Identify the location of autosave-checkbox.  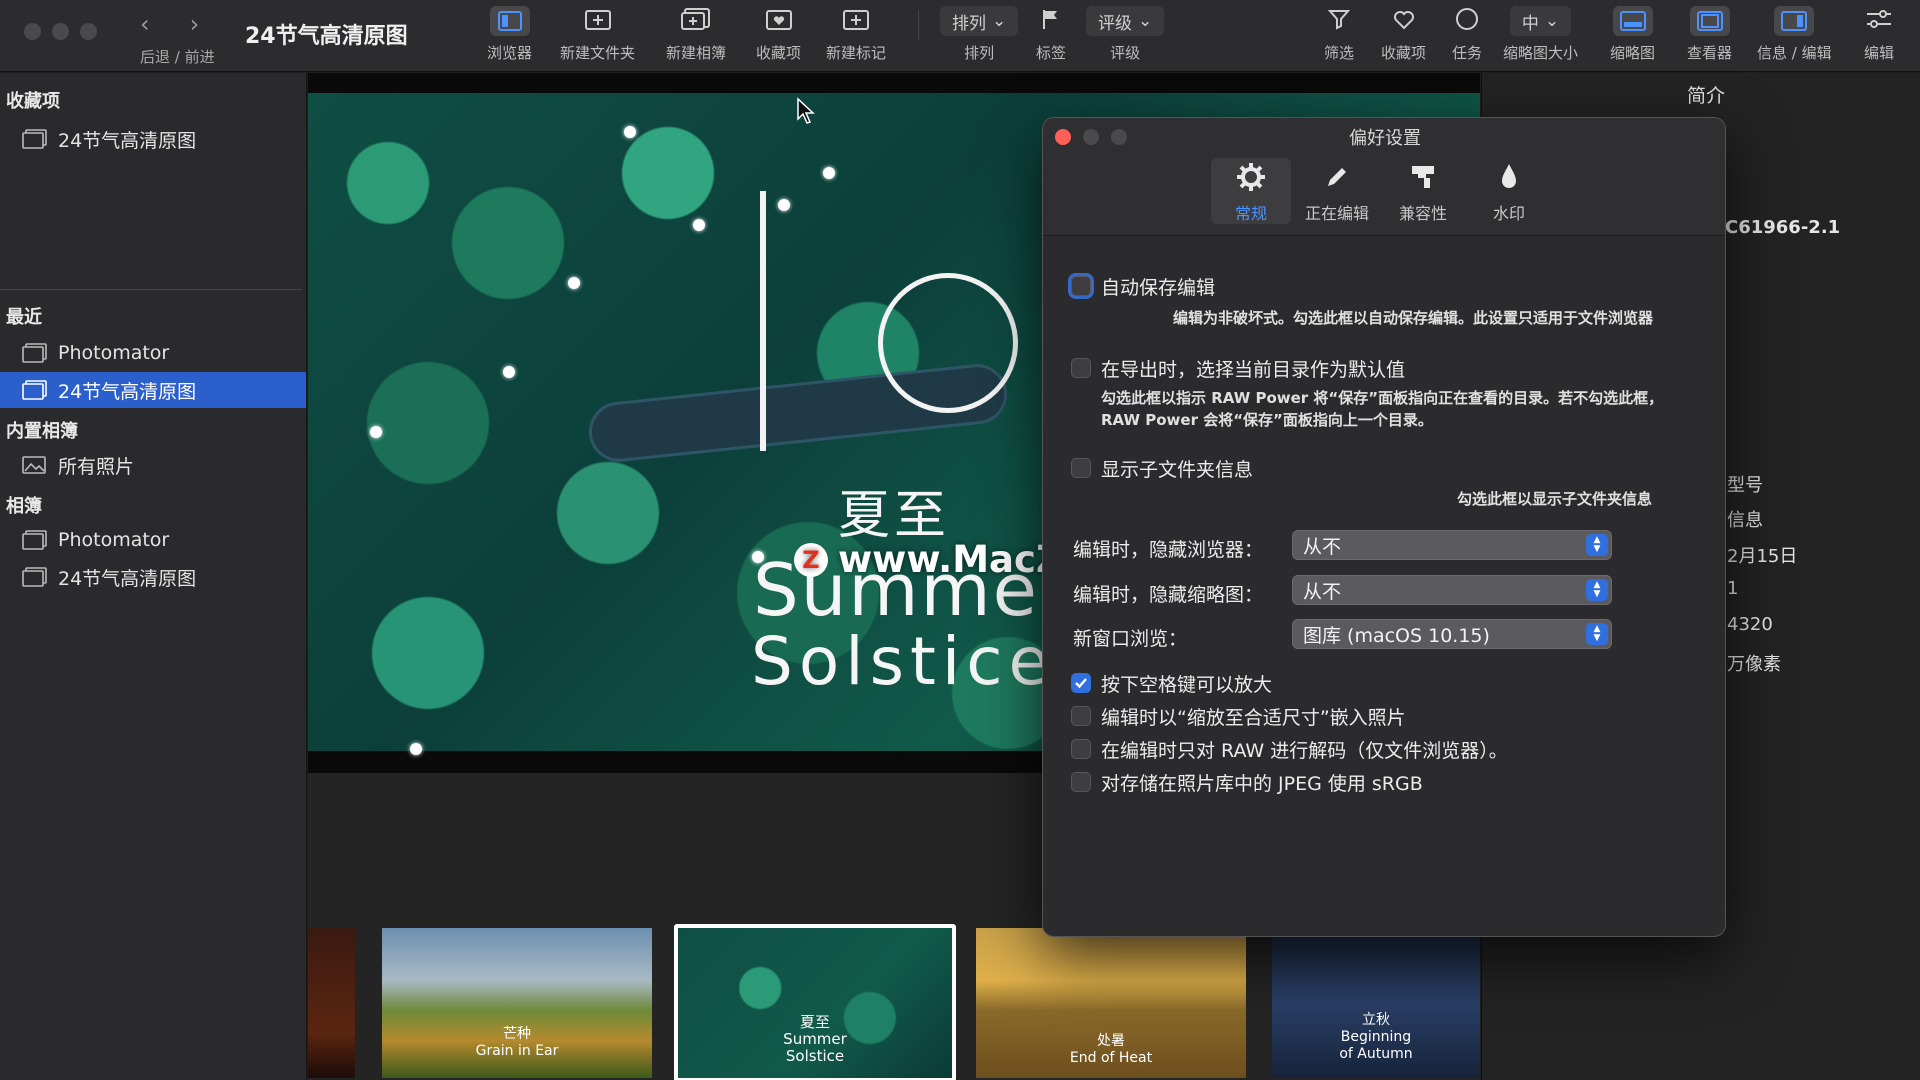
(1081, 286).